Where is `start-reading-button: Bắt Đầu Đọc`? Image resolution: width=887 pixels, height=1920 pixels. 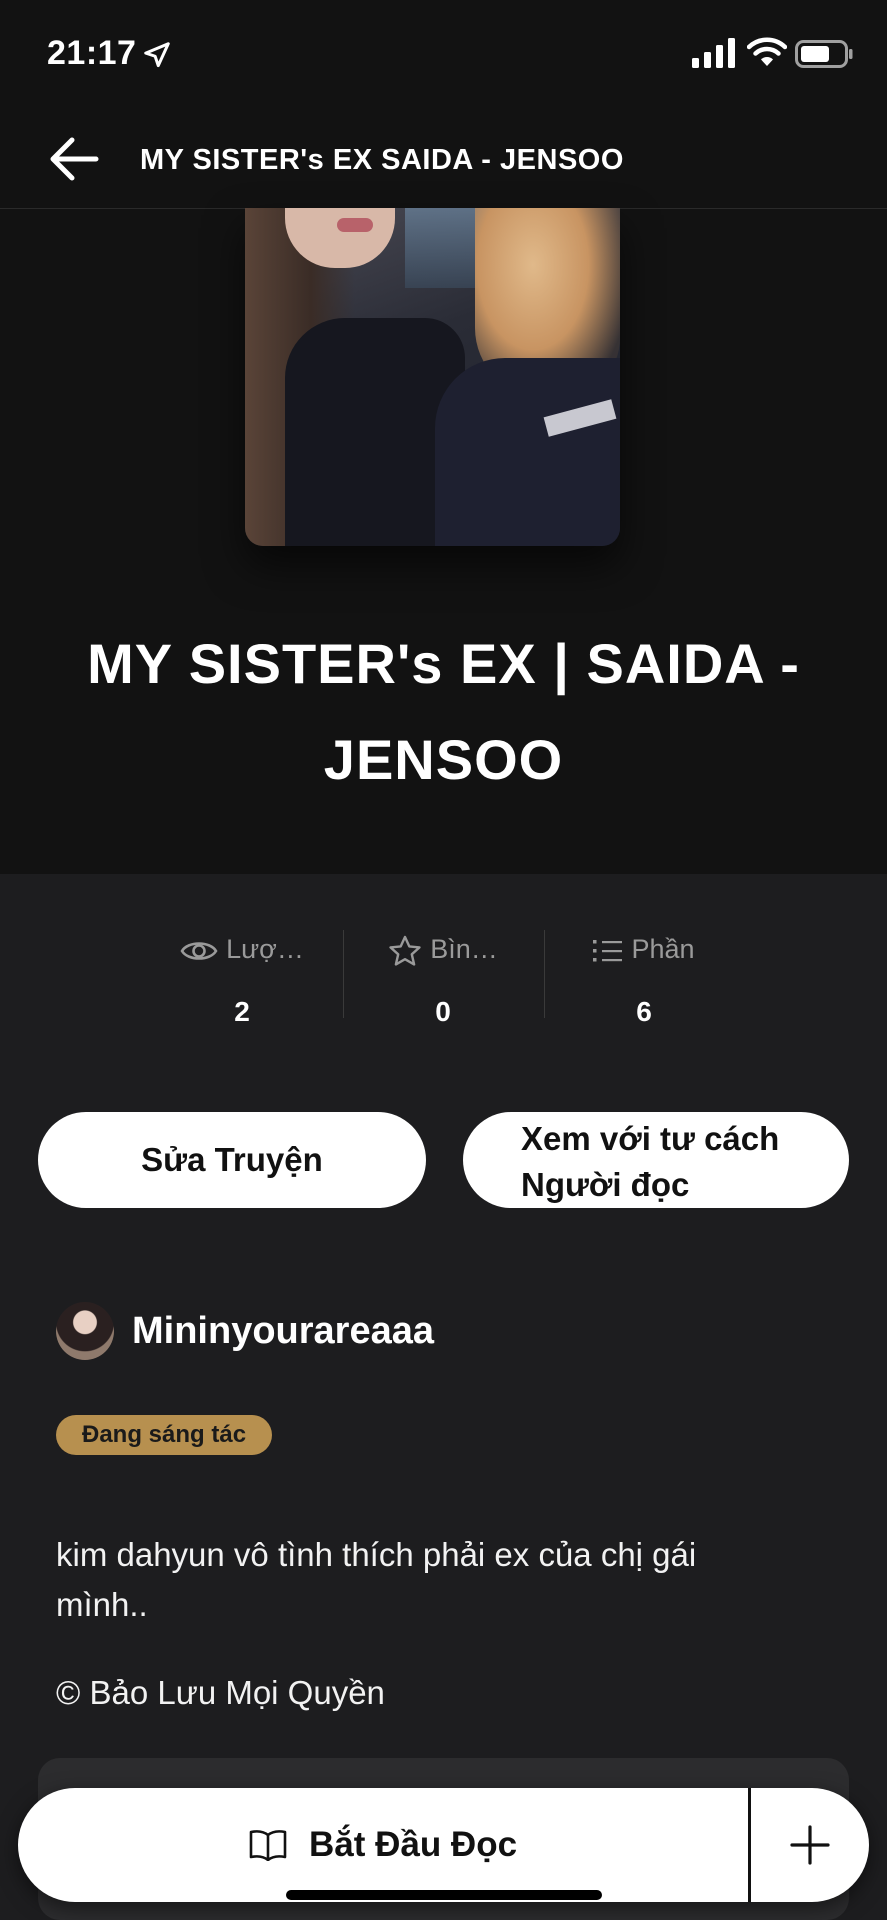
start-reading-button: Bắt Đầu Đọc is located at coordinates (383, 1845).